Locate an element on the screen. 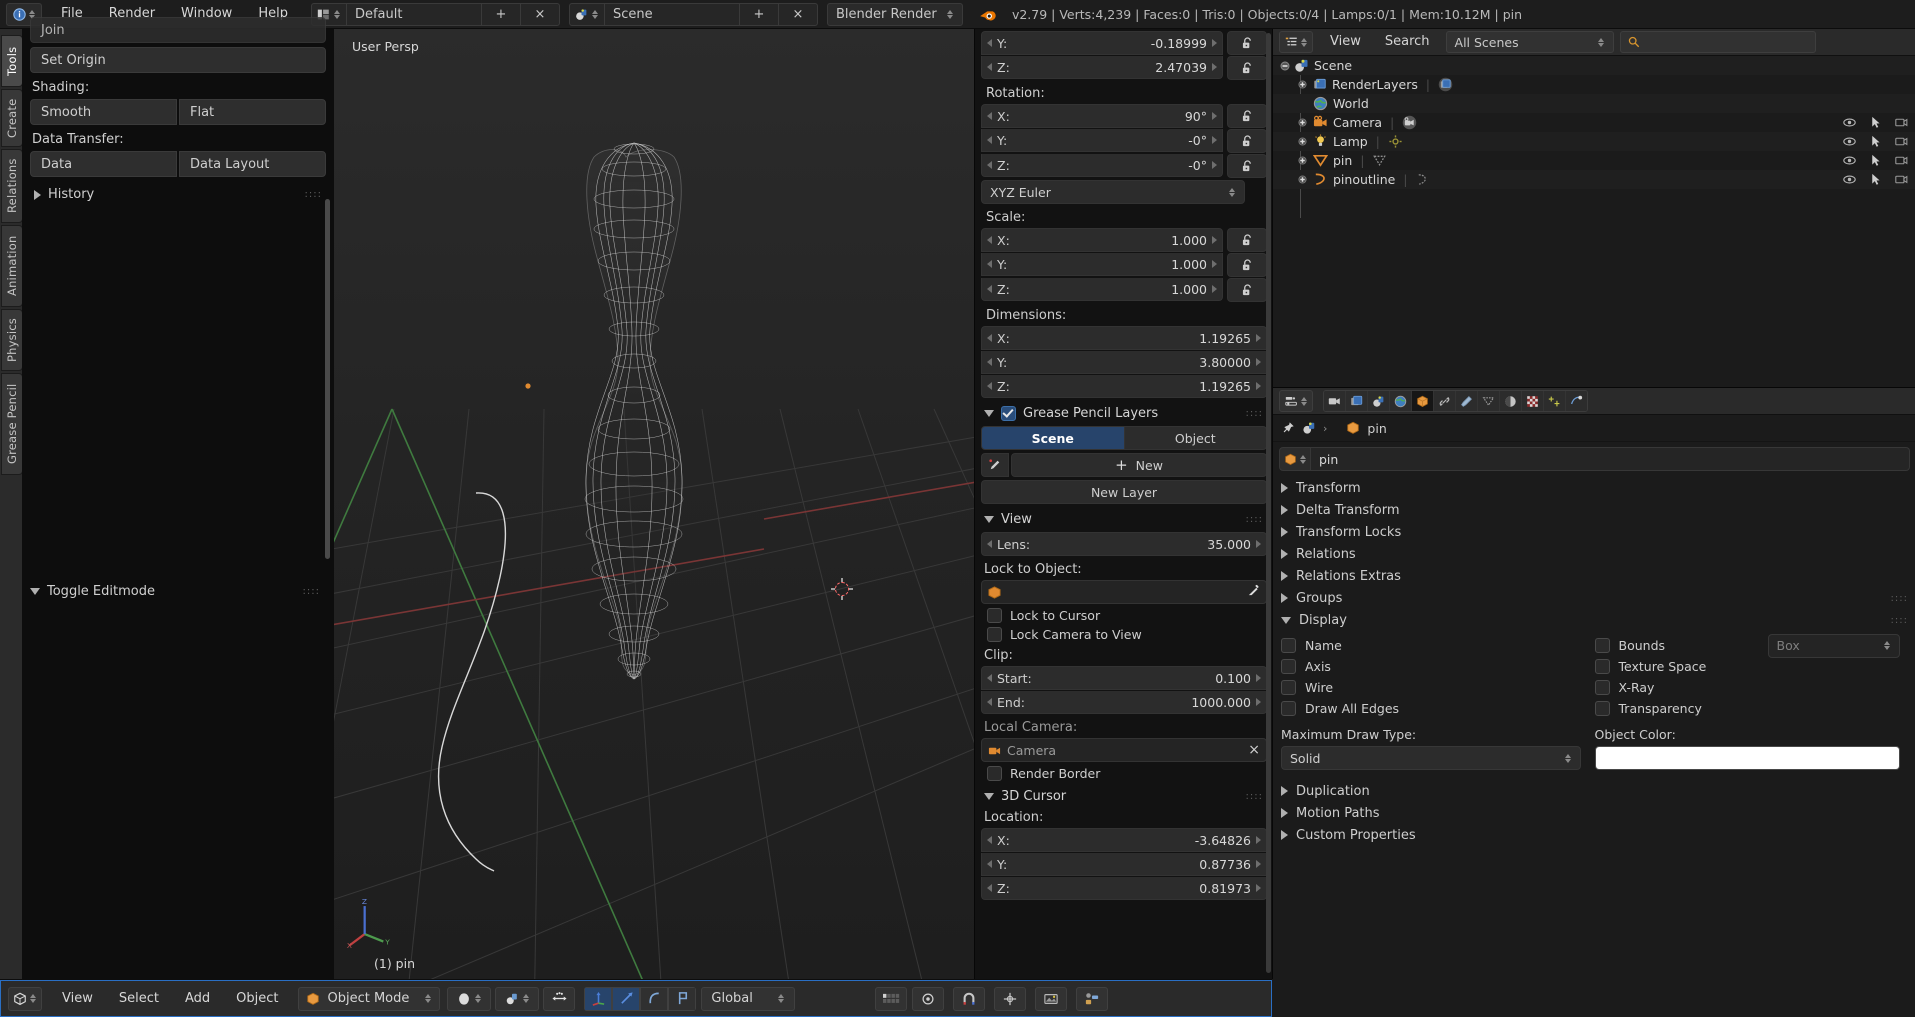 The image size is (1915, 1017). properties-editor-type-spinner is located at coordinates (1304, 401).